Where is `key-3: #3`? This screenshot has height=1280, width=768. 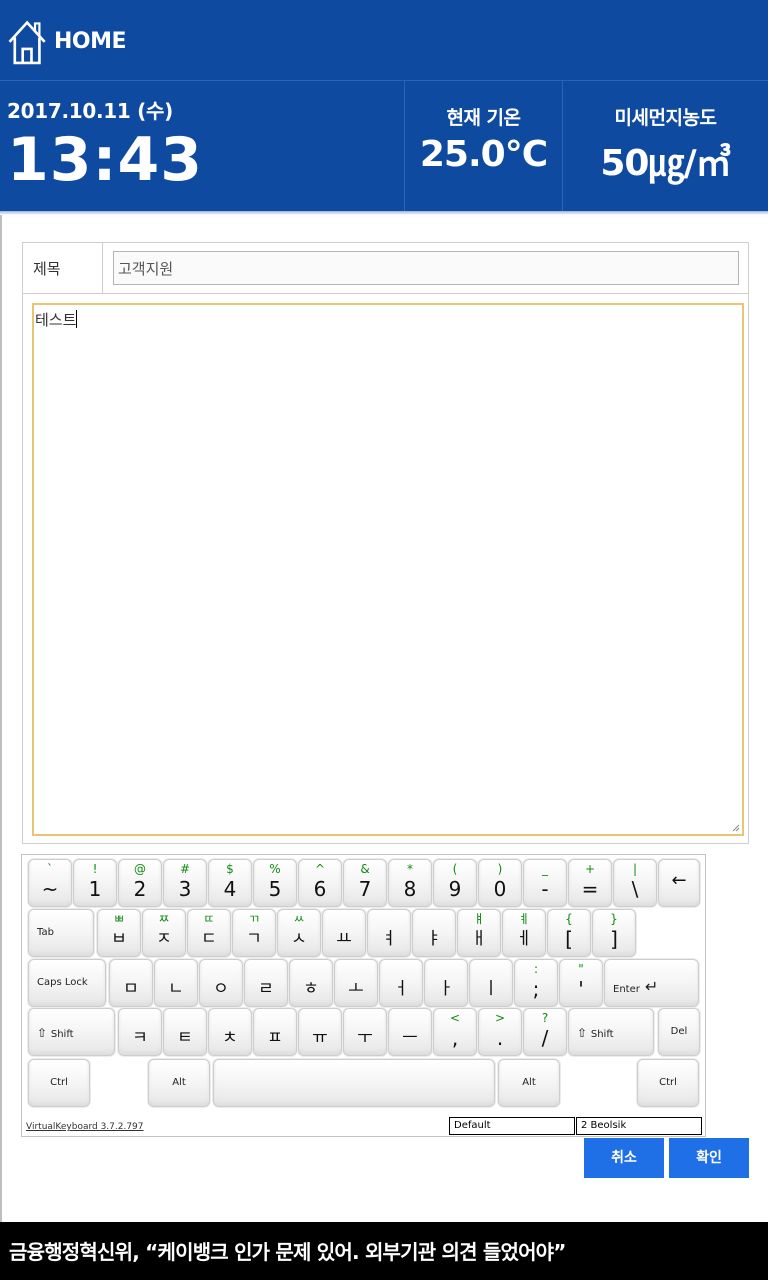 key-3: #3 is located at coordinates (185, 883).